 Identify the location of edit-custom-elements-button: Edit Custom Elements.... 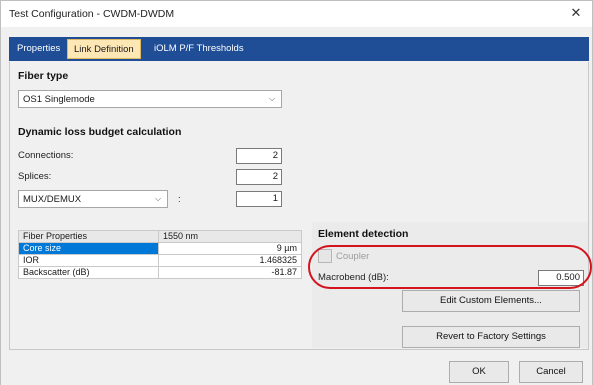
(491, 301).